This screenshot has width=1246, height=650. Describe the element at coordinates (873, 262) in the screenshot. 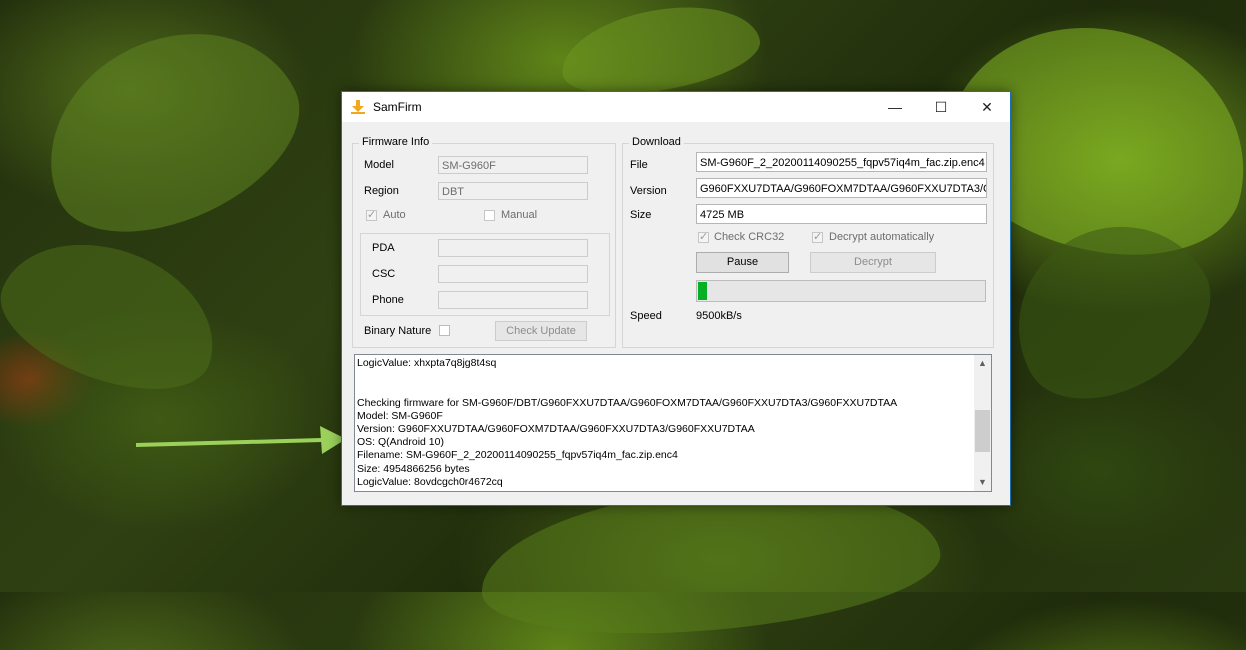

I see `decrypt-button: Decrypt` at that location.